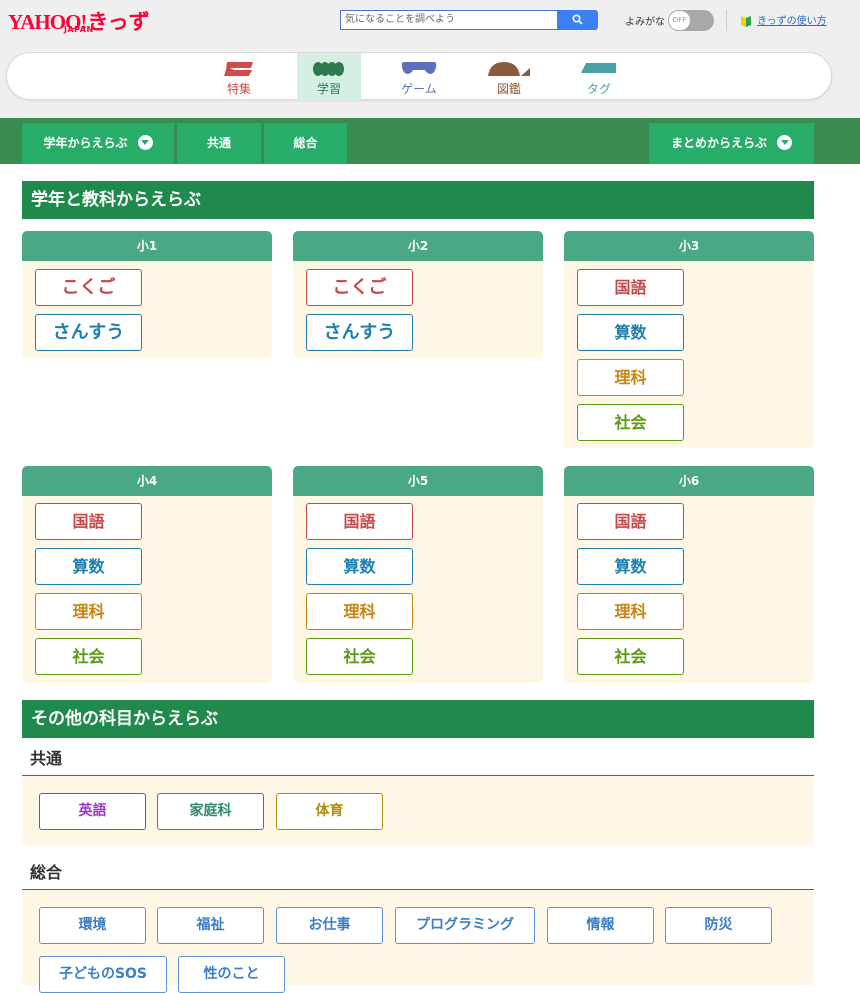 Image resolution: width=860 pixels, height=993 pixels. What do you see at coordinates (689, 481) in the screenshot?
I see `grade-label: 小6` at bounding box center [689, 481].